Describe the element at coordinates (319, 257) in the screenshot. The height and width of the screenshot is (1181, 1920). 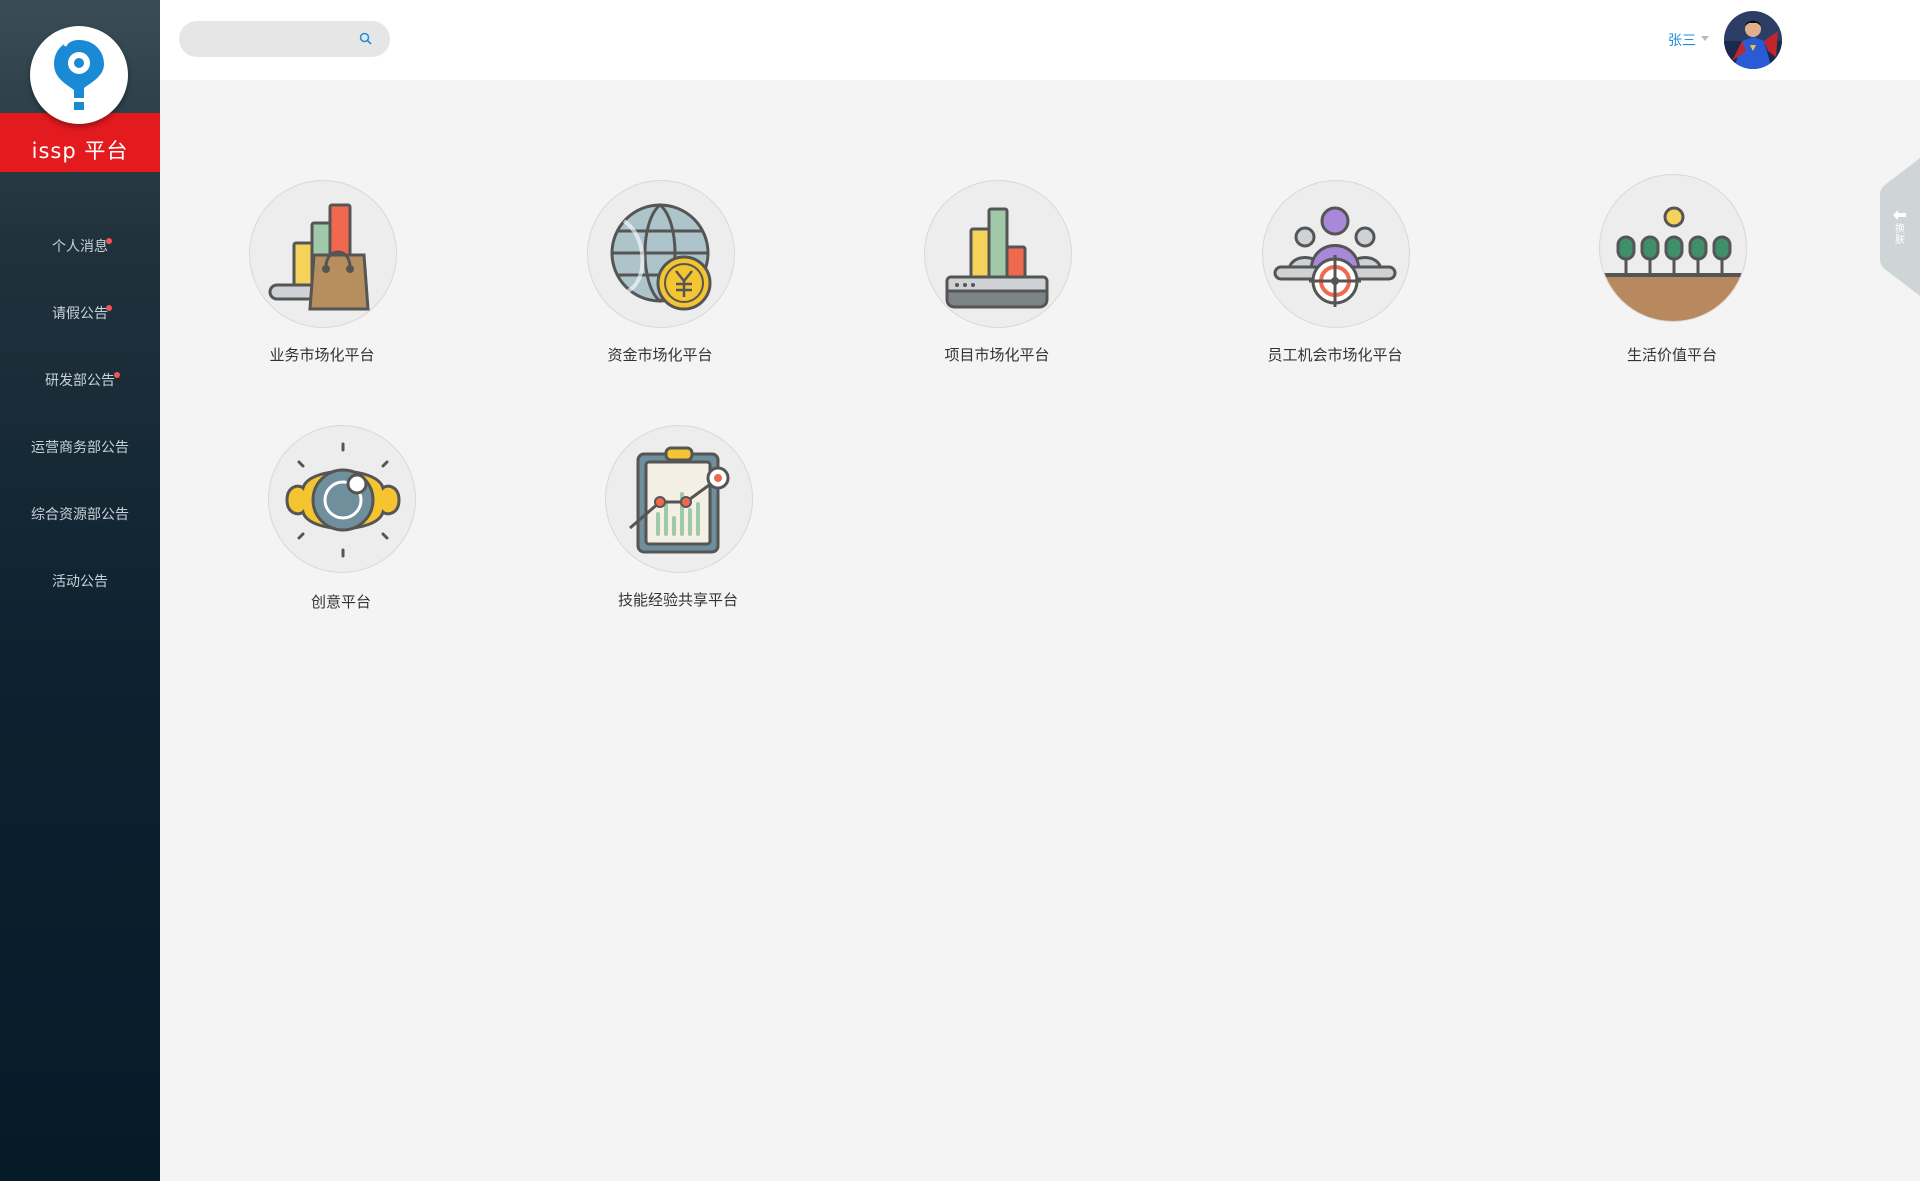
I see `shopping-bag-chart-icon` at that location.